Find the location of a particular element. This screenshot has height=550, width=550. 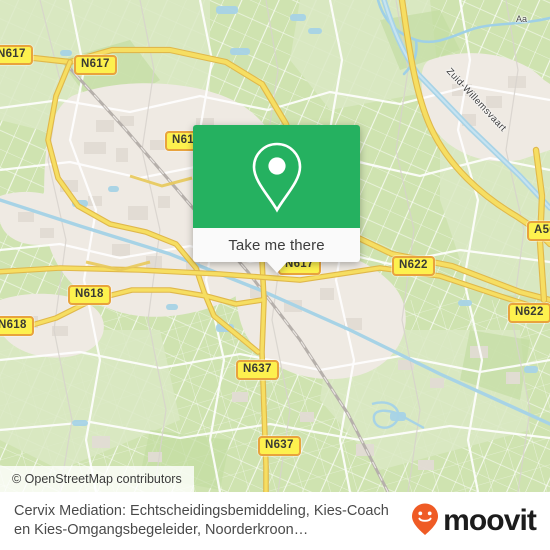

road-shield-n637-upper: N637 is located at coordinates (257, 370).